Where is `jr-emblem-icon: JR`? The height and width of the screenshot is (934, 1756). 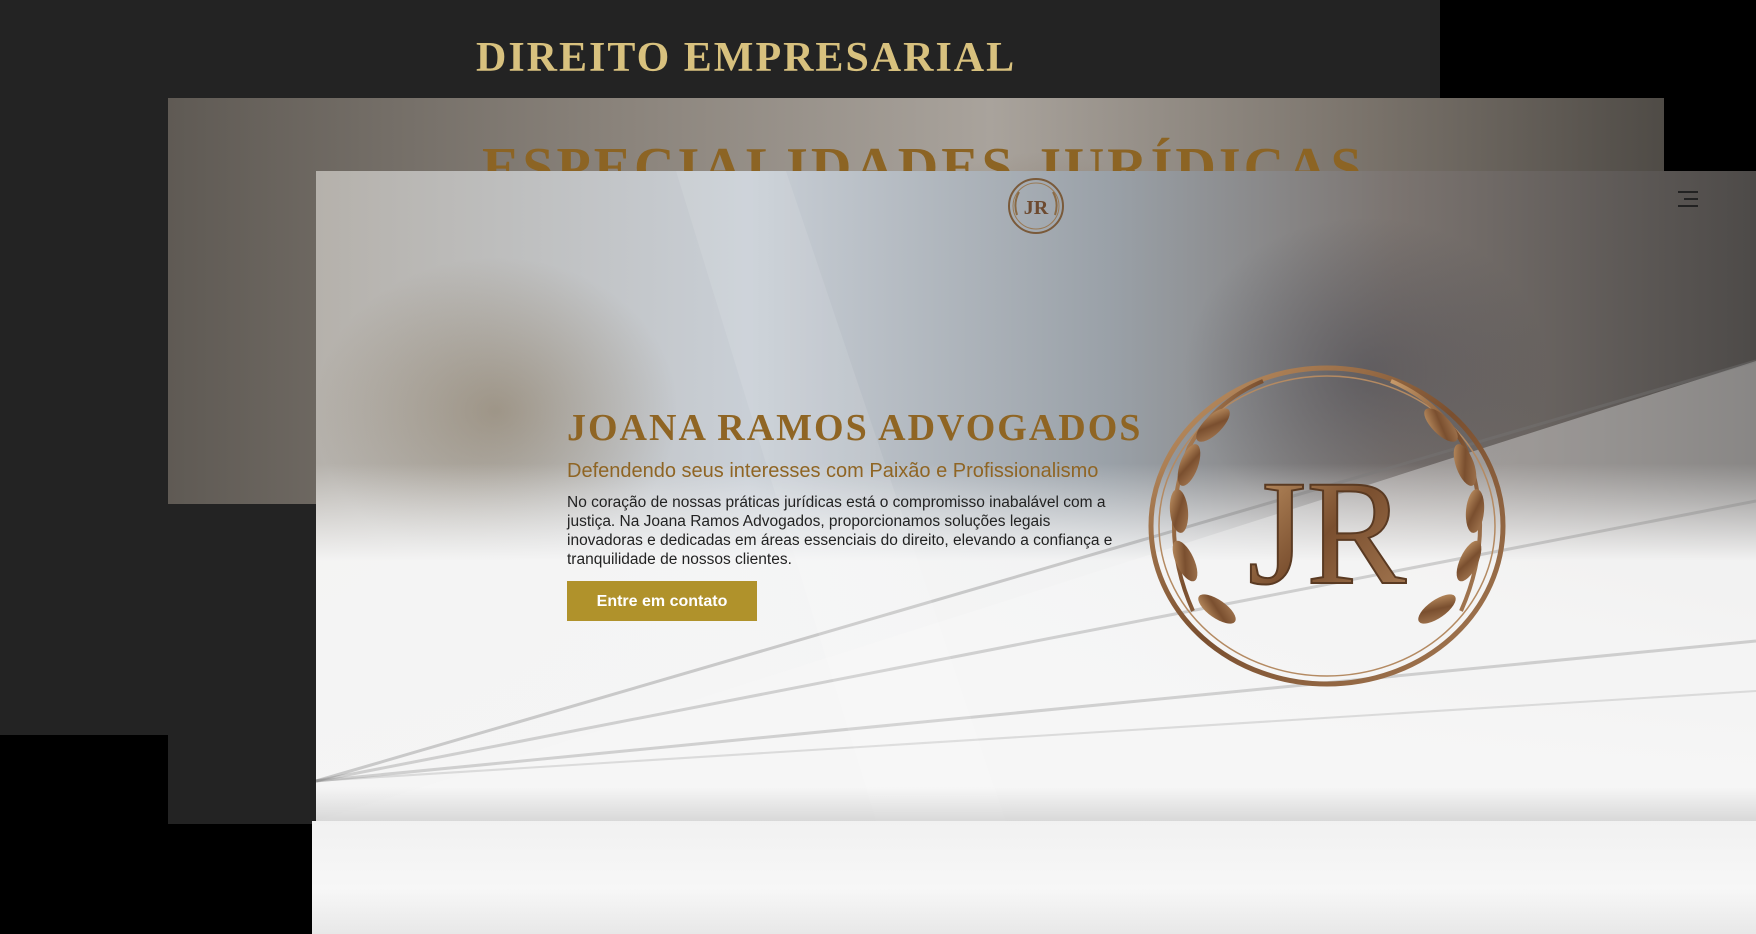
jr-emblem-icon: JR is located at coordinates (1327, 526).